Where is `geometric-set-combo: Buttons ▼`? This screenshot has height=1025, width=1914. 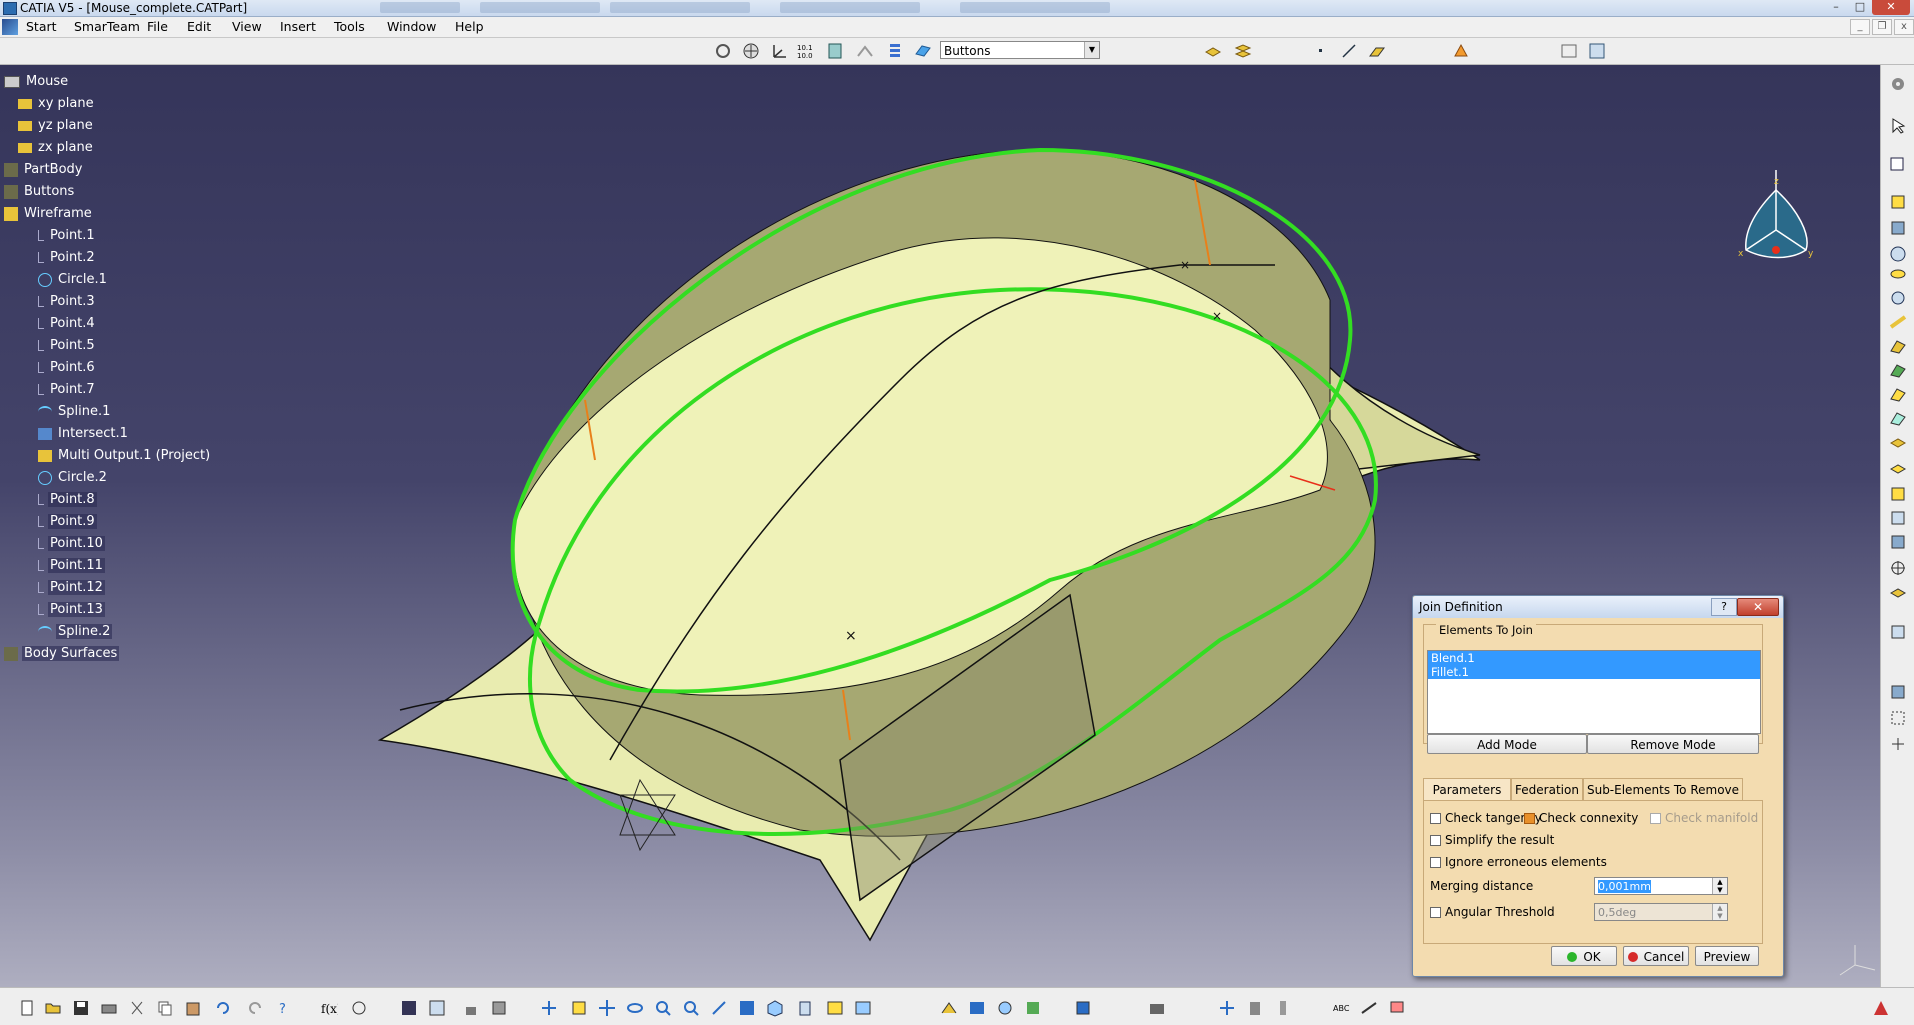 geometric-set-combo: Buttons ▼ is located at coordinates (1020, 50).